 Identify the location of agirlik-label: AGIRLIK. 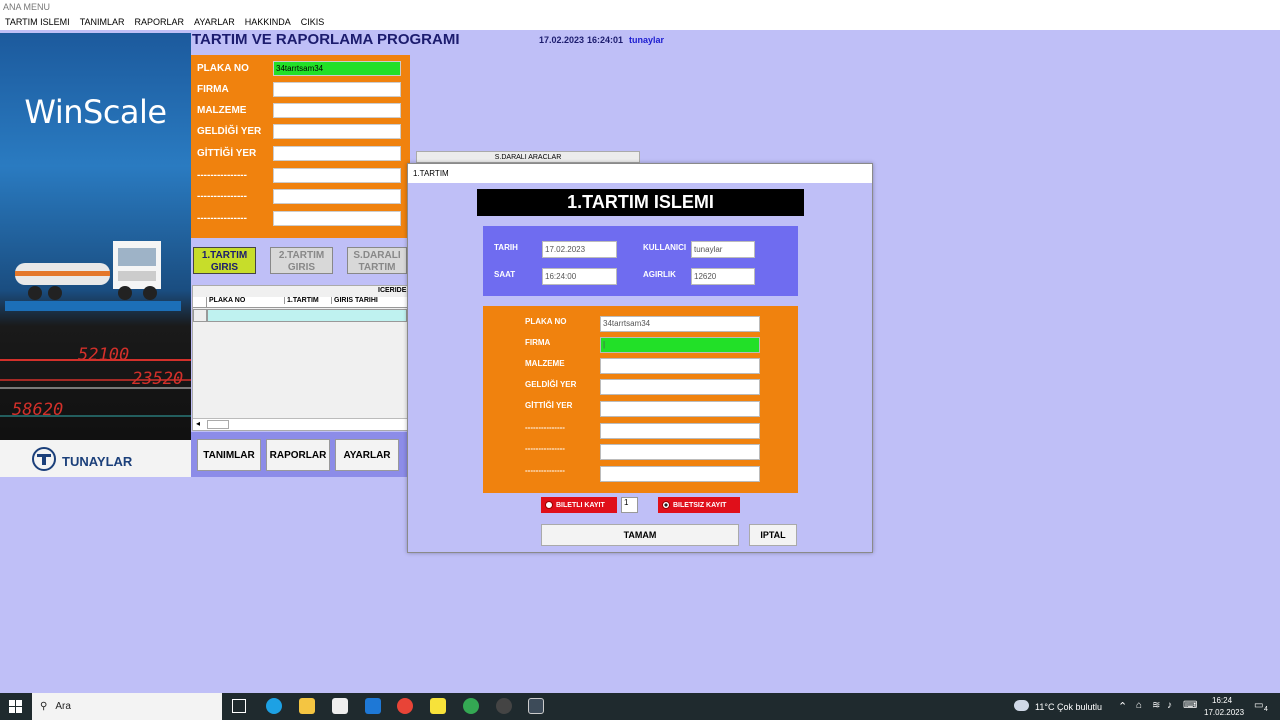
(659, 274).